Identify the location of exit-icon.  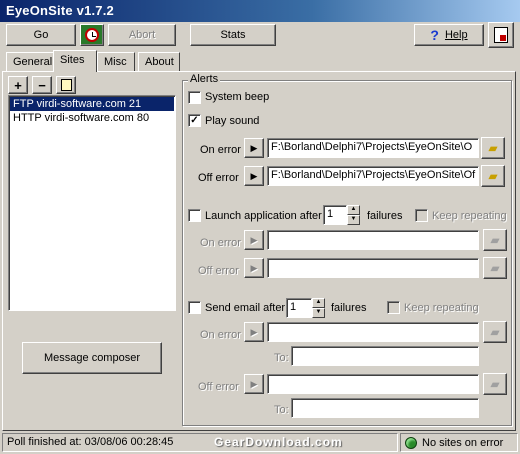
(501, 35).